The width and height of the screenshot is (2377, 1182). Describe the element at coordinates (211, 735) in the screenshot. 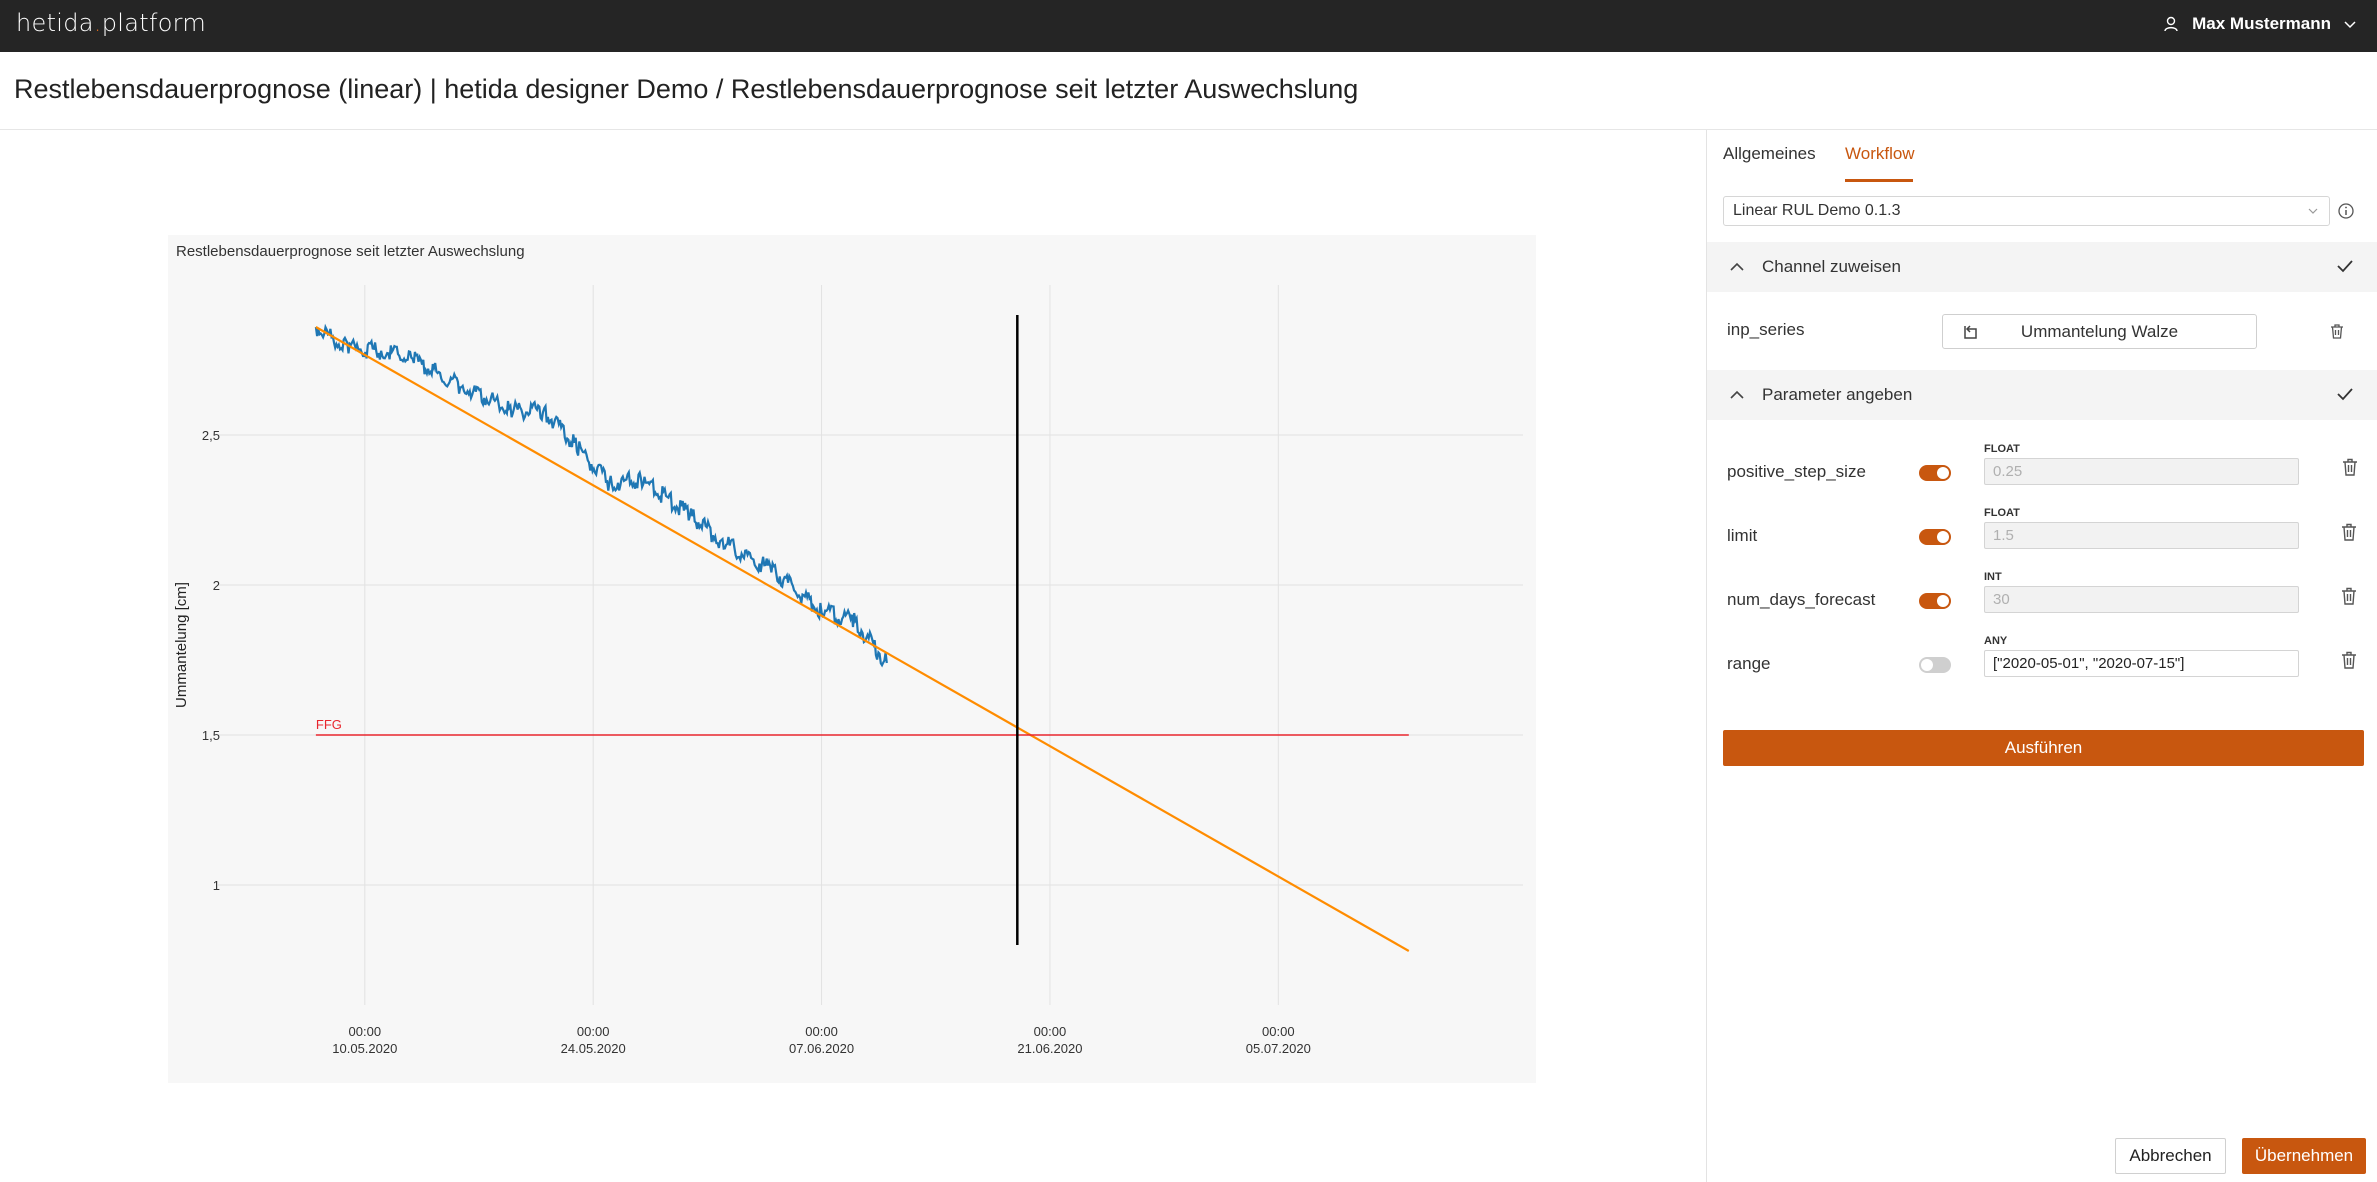

I see `y-tick-label: 1,5` at that location.